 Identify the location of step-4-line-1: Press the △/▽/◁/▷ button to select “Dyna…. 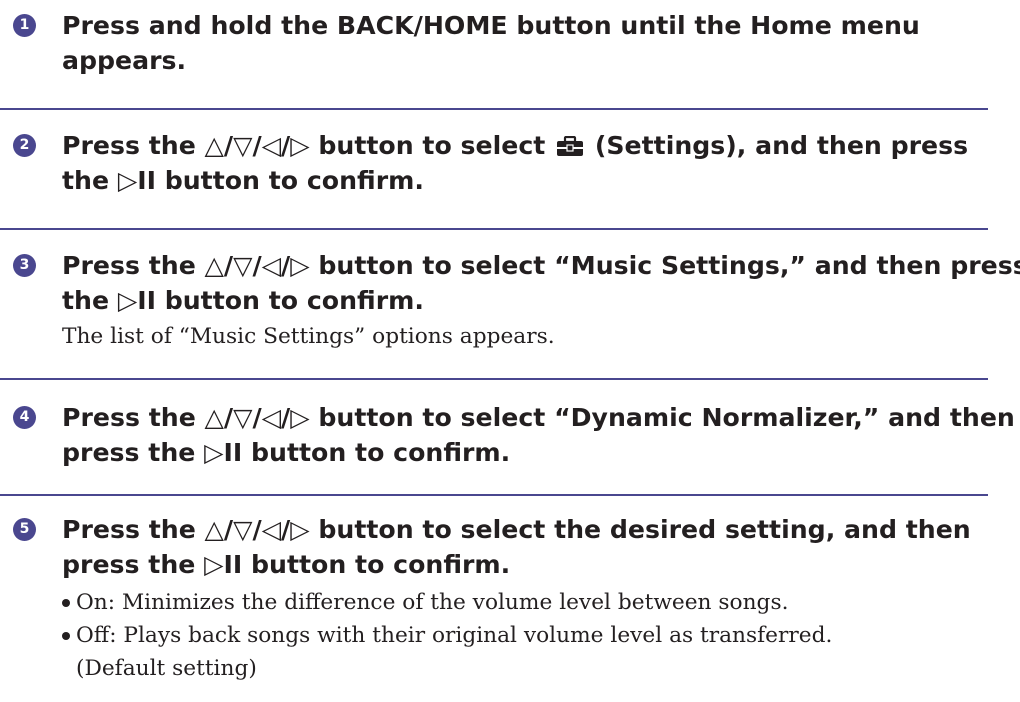
(538, 417).